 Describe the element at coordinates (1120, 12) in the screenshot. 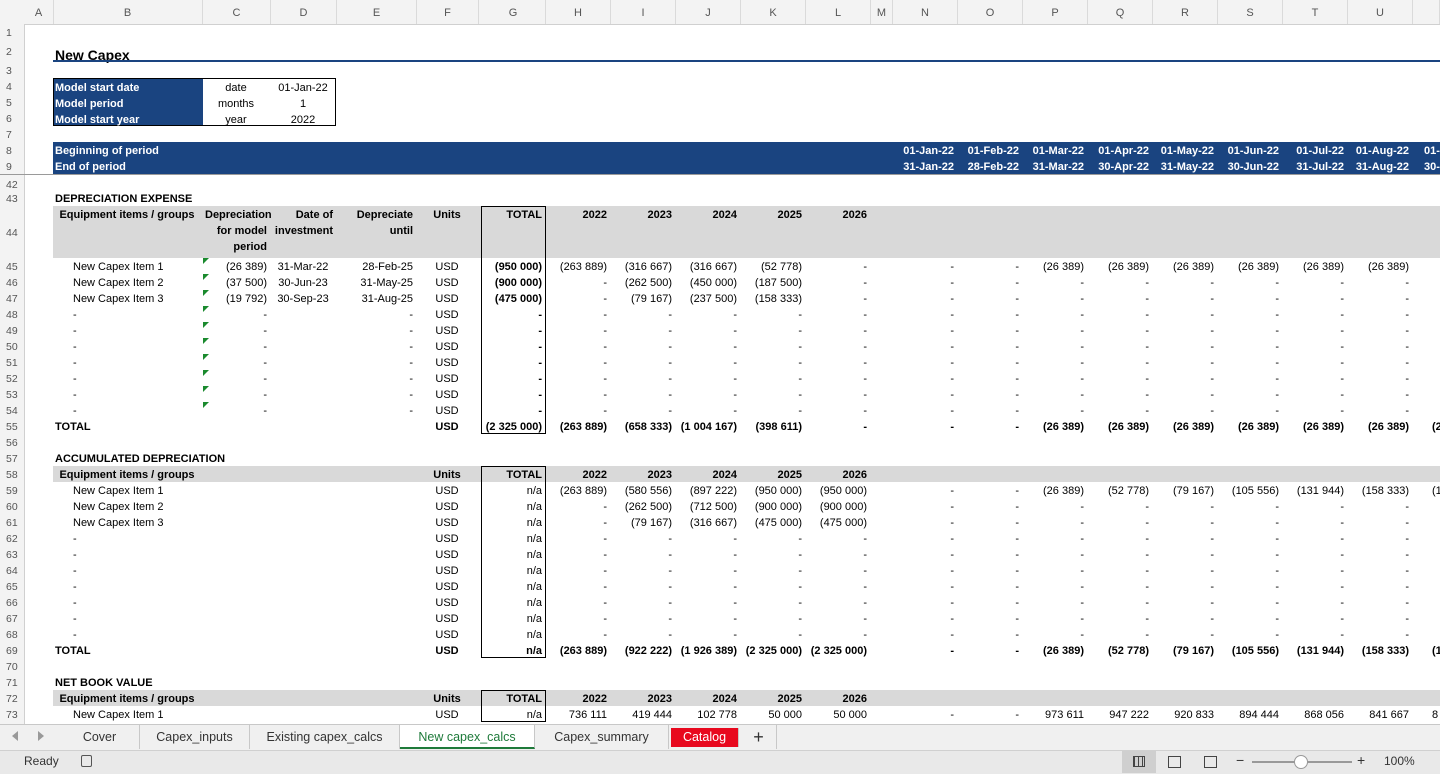

I see `column-header-q: Q` at that location.